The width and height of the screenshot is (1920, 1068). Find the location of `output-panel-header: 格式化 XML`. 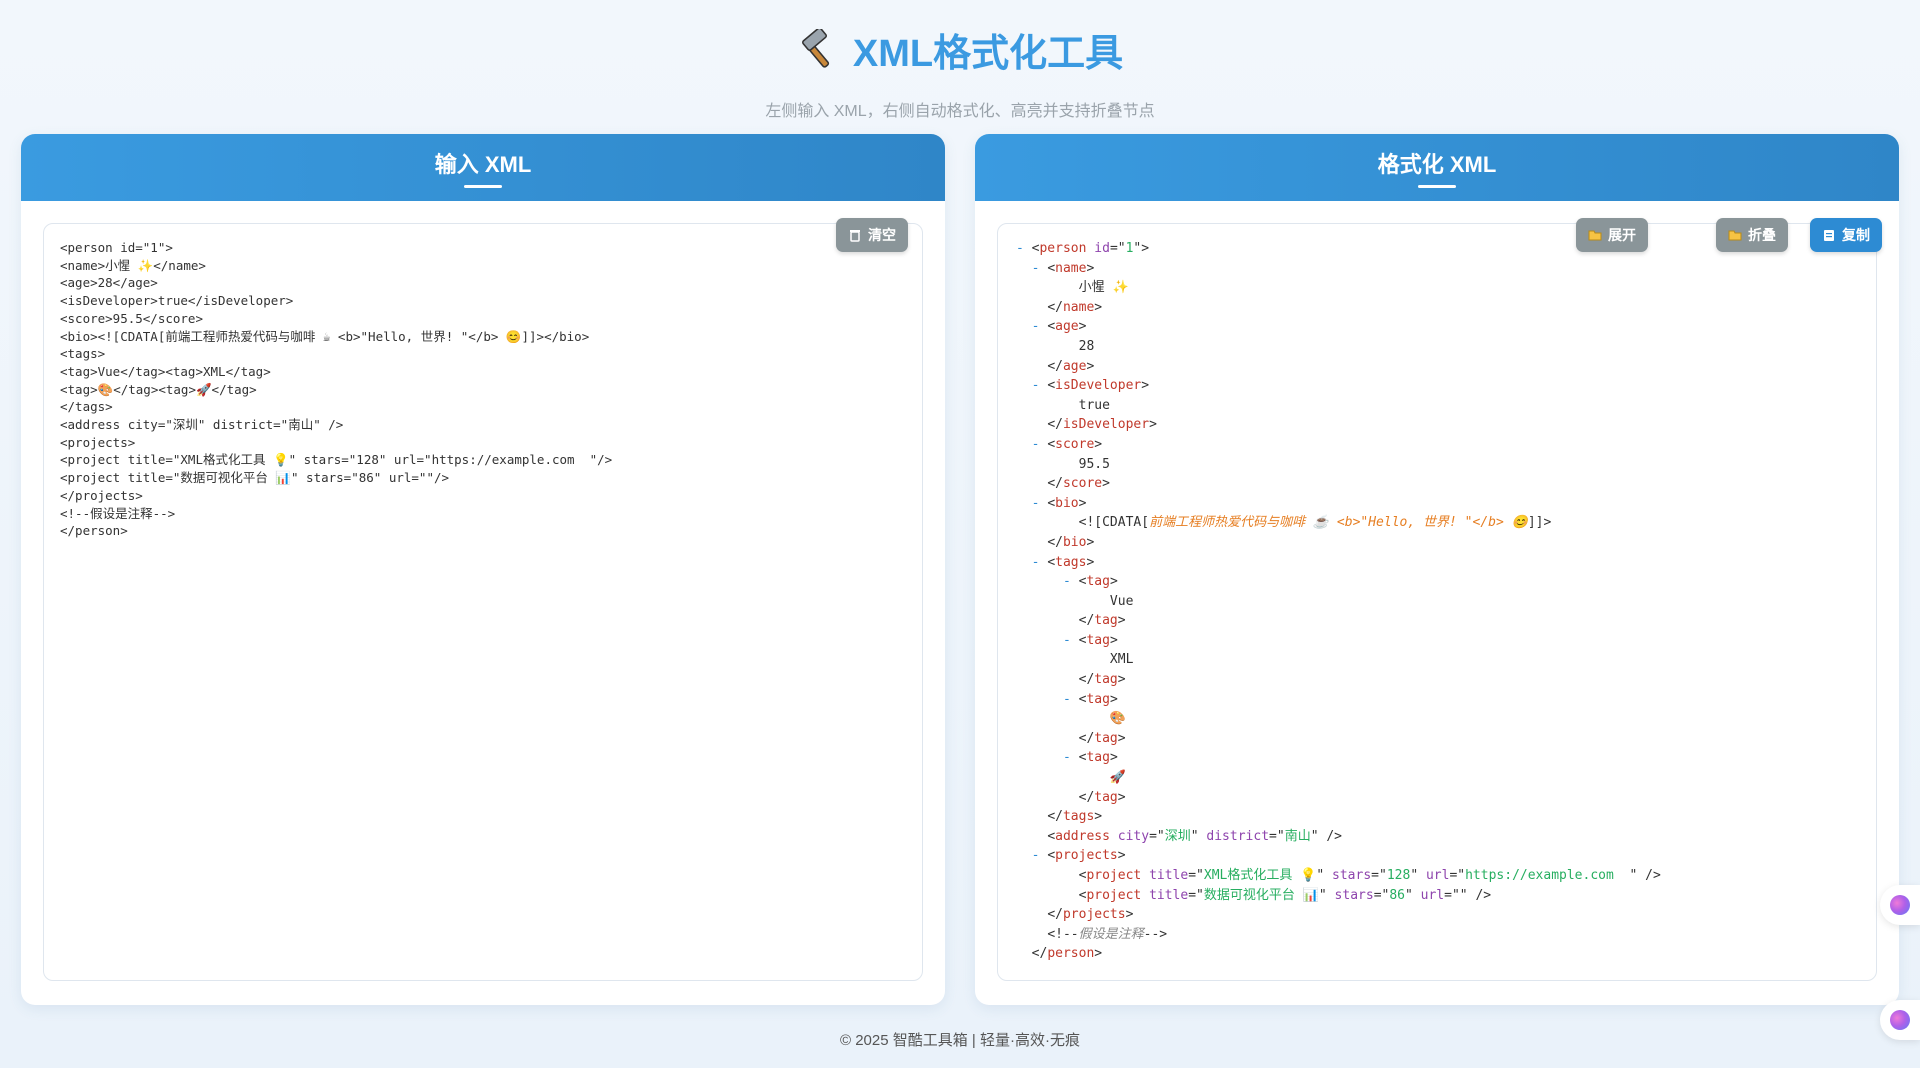

output-panel-header: 格式化 XML is located at coordinates (1437, 167).